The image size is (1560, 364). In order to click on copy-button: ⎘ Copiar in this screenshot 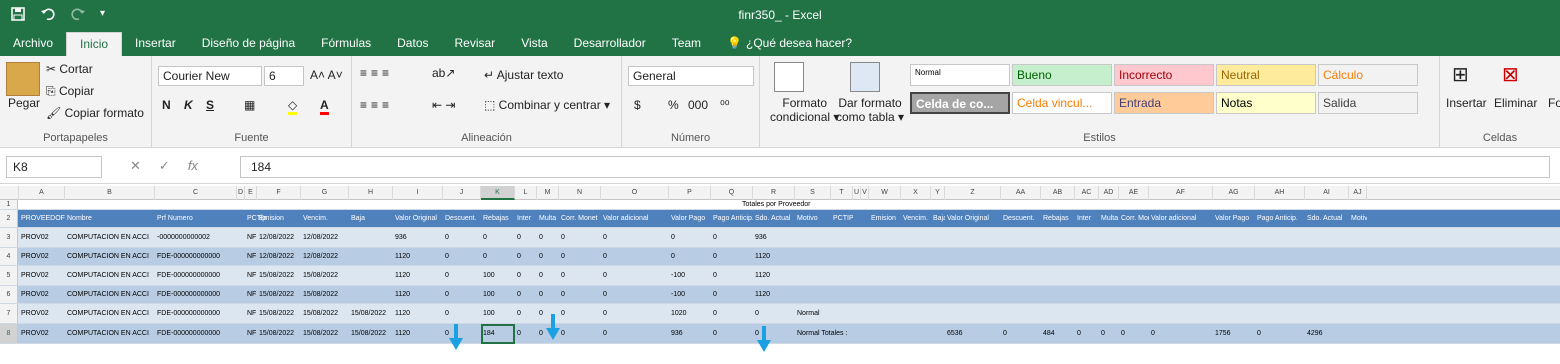, I will do `click(70, 91)`.